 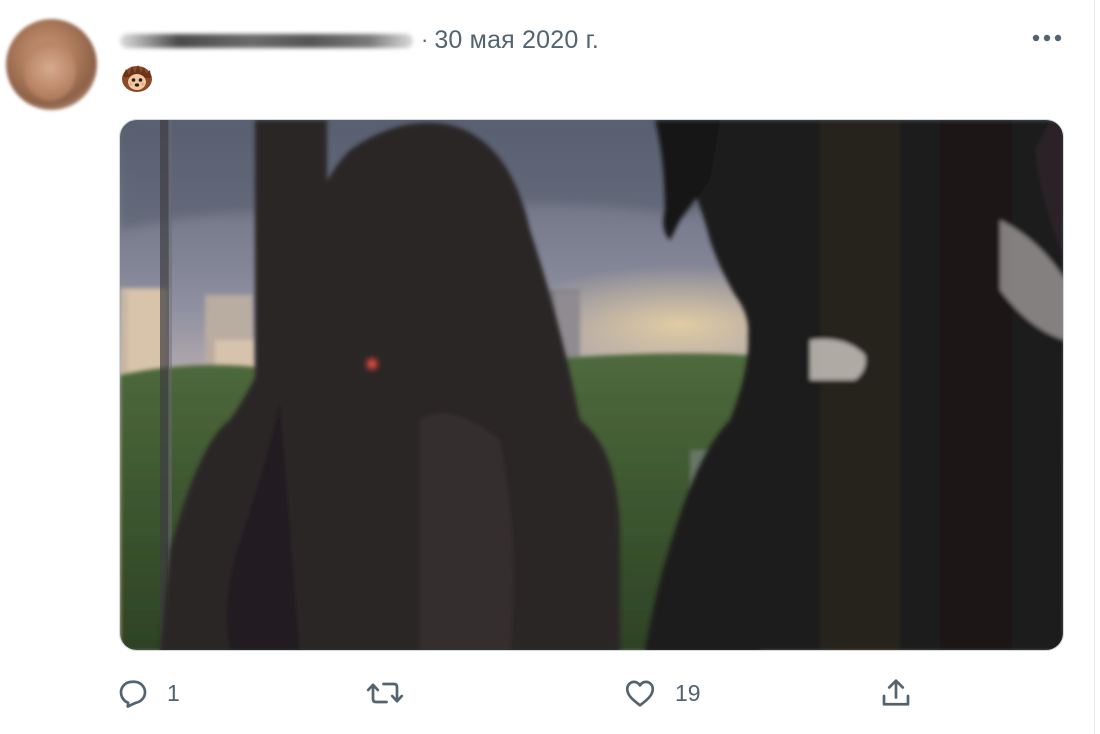 I want to click on redacted-username, so click(x=266, y=41).